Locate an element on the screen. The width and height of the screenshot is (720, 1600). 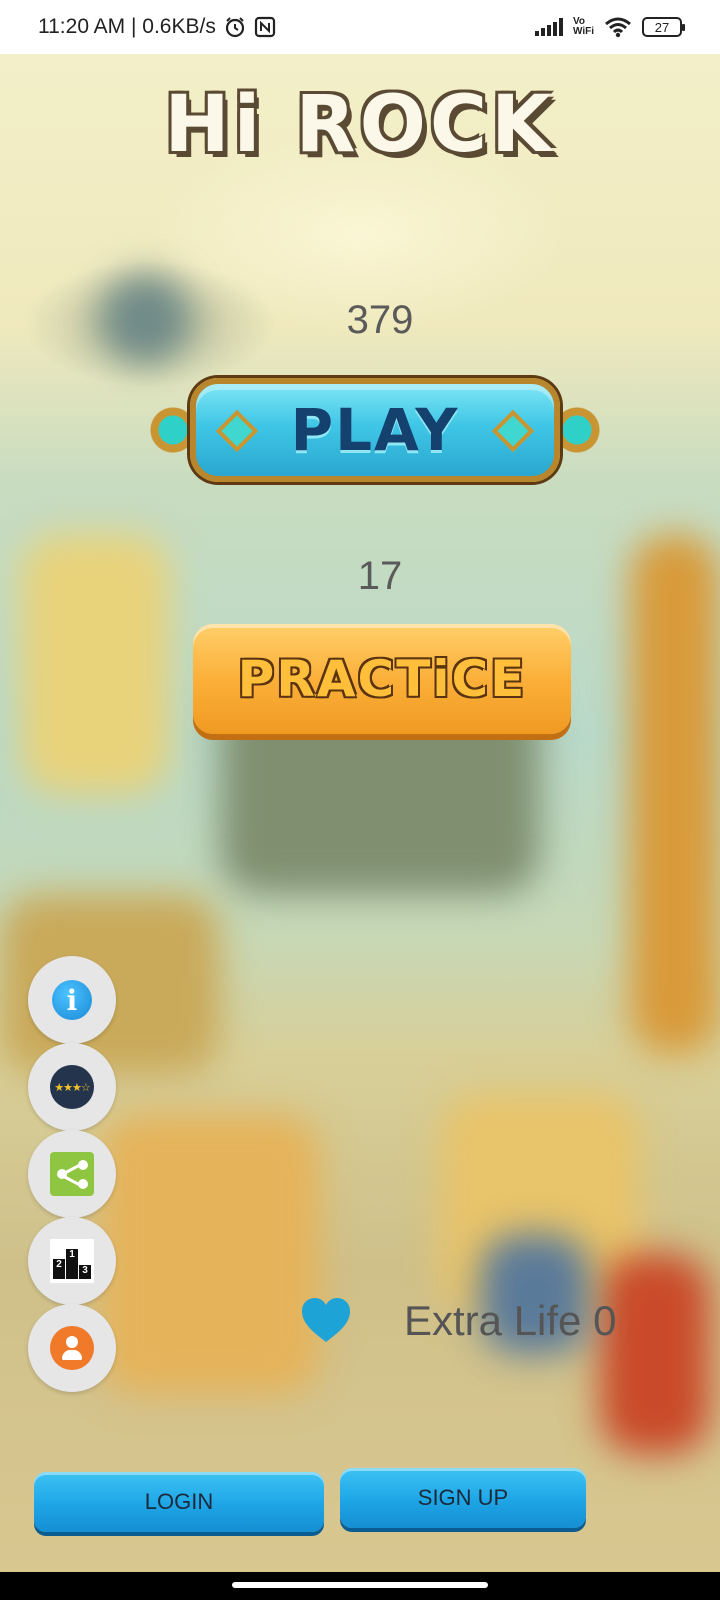
vowifi-icon: Vo WiFi is located at coordinates (583, 26).